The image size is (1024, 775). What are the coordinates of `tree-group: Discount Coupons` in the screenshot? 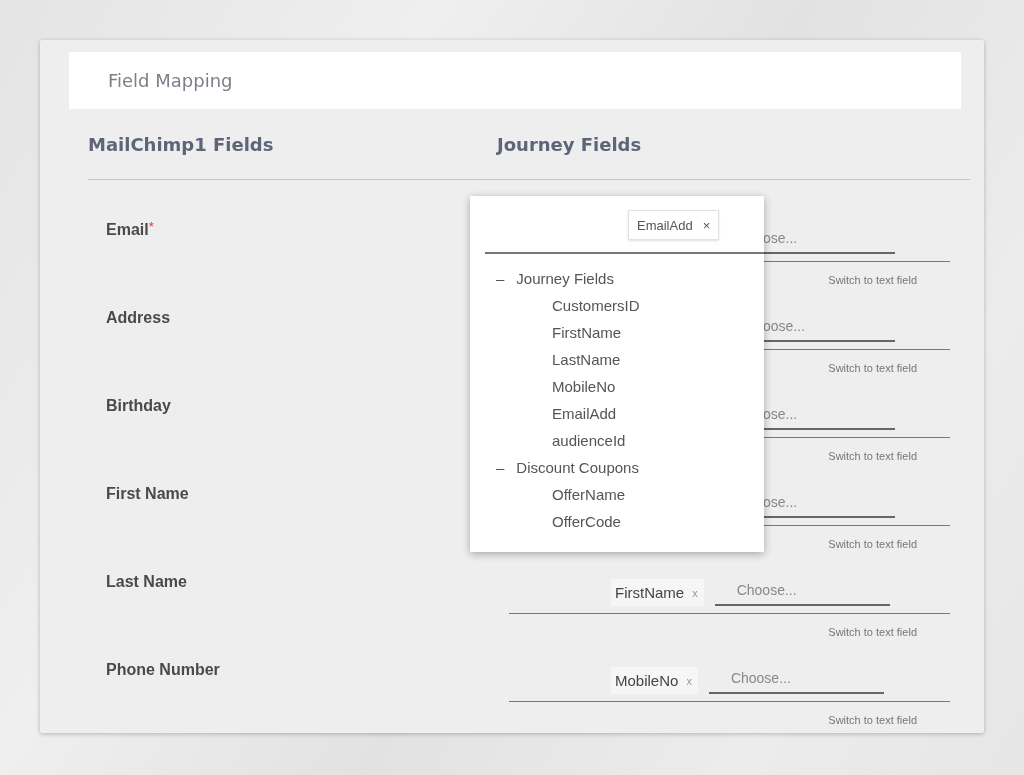 It's located at (577, 467).